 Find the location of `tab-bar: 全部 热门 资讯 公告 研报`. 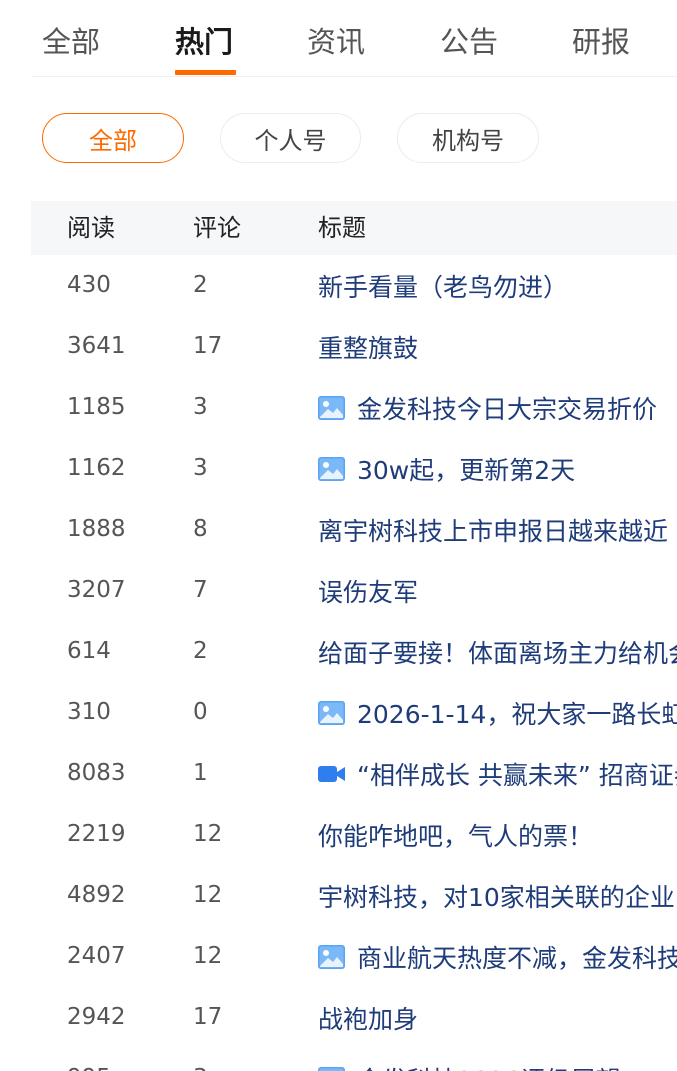

tab-bar: 全部 热门 资讯 公告 研报 is located at coordinates (354, 38).